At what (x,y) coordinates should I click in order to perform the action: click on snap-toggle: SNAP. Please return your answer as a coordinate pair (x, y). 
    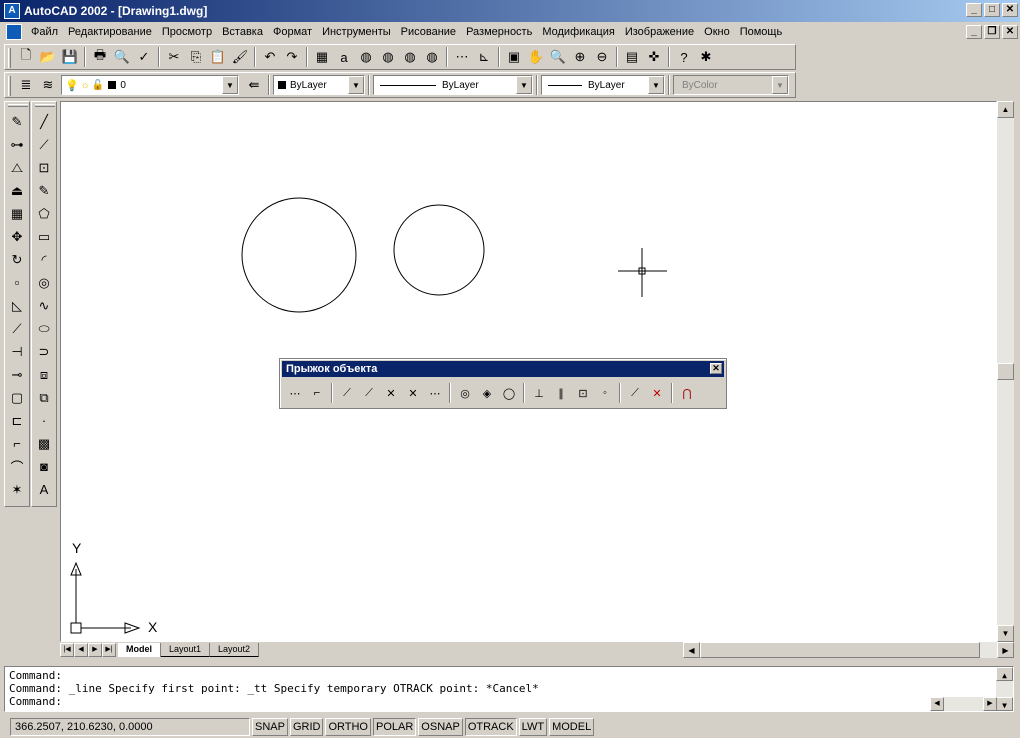
    Looking at the image, I should click on (270, 727).